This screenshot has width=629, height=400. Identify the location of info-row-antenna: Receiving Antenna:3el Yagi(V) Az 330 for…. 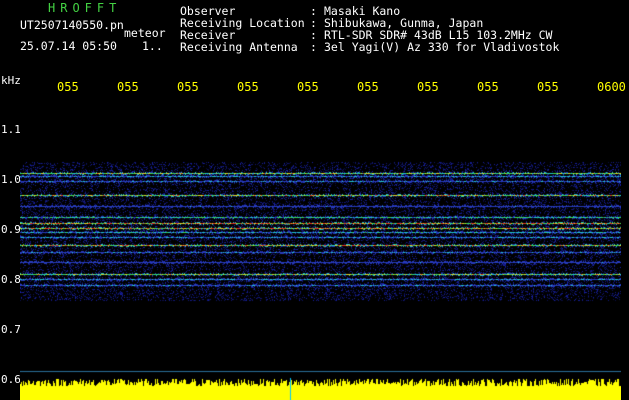
(369, 47).